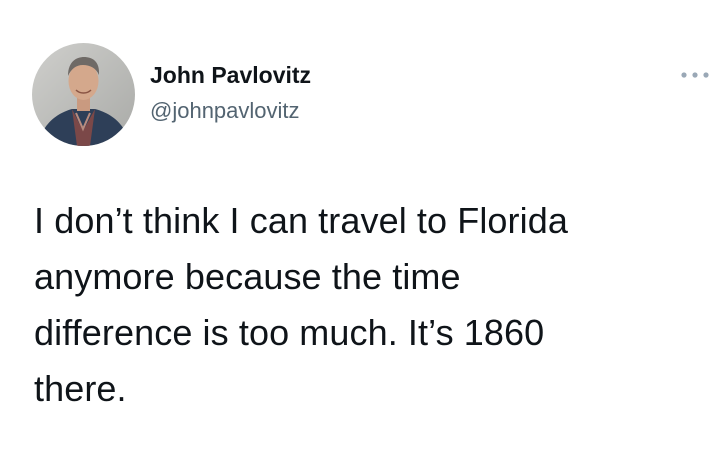 The height and width of the screenshot is (459, 717). I want to click on avatar, so click(83, 94).